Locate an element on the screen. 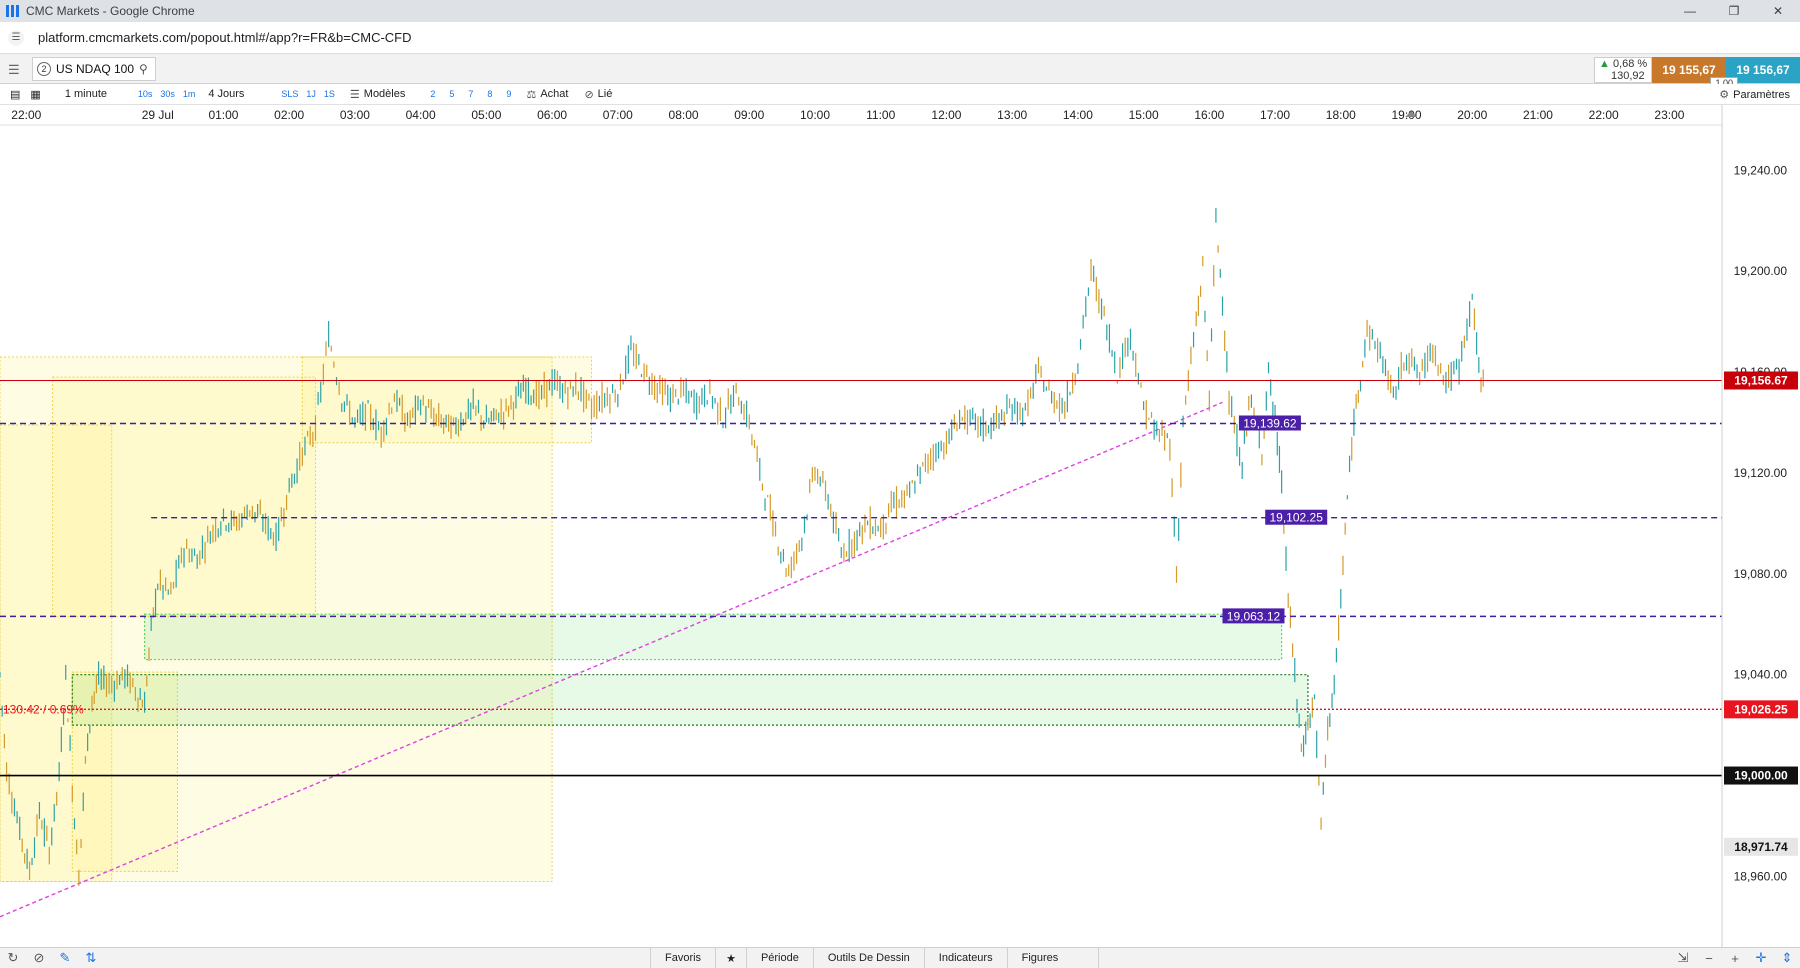 The width and height of the screenshot is (1800, 968). close-icon: ✕ is located at coordinates (1778, 11).